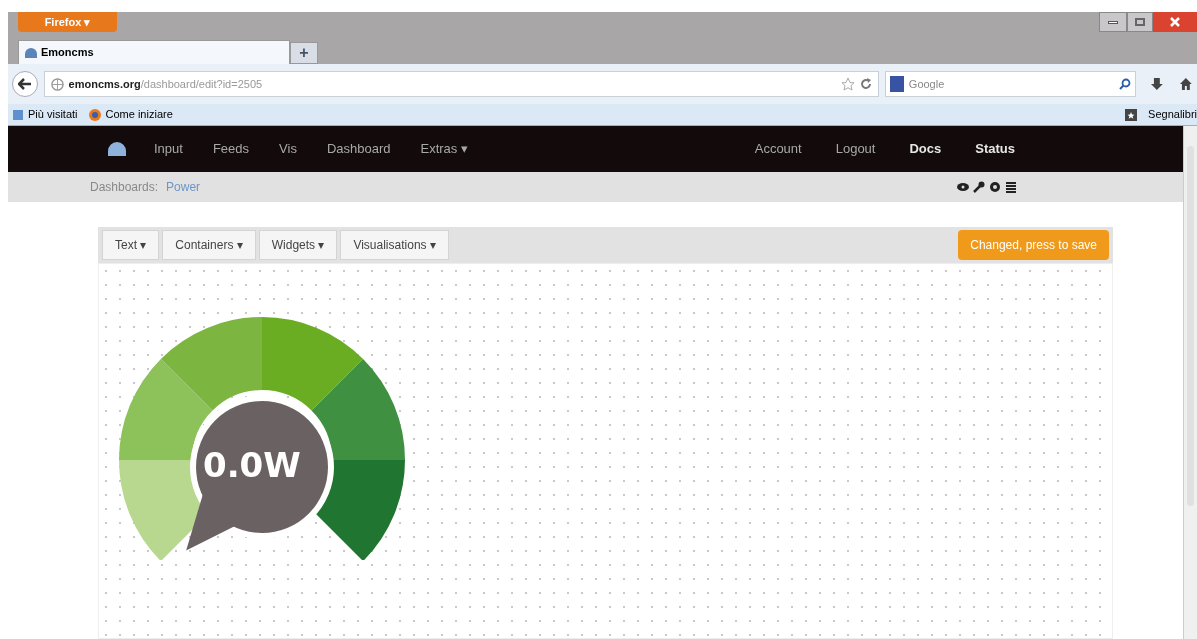  What do you see at coordinates (979, 187) in the screenshot?
I see `wrench-icon` at bounding box center [979, 187].